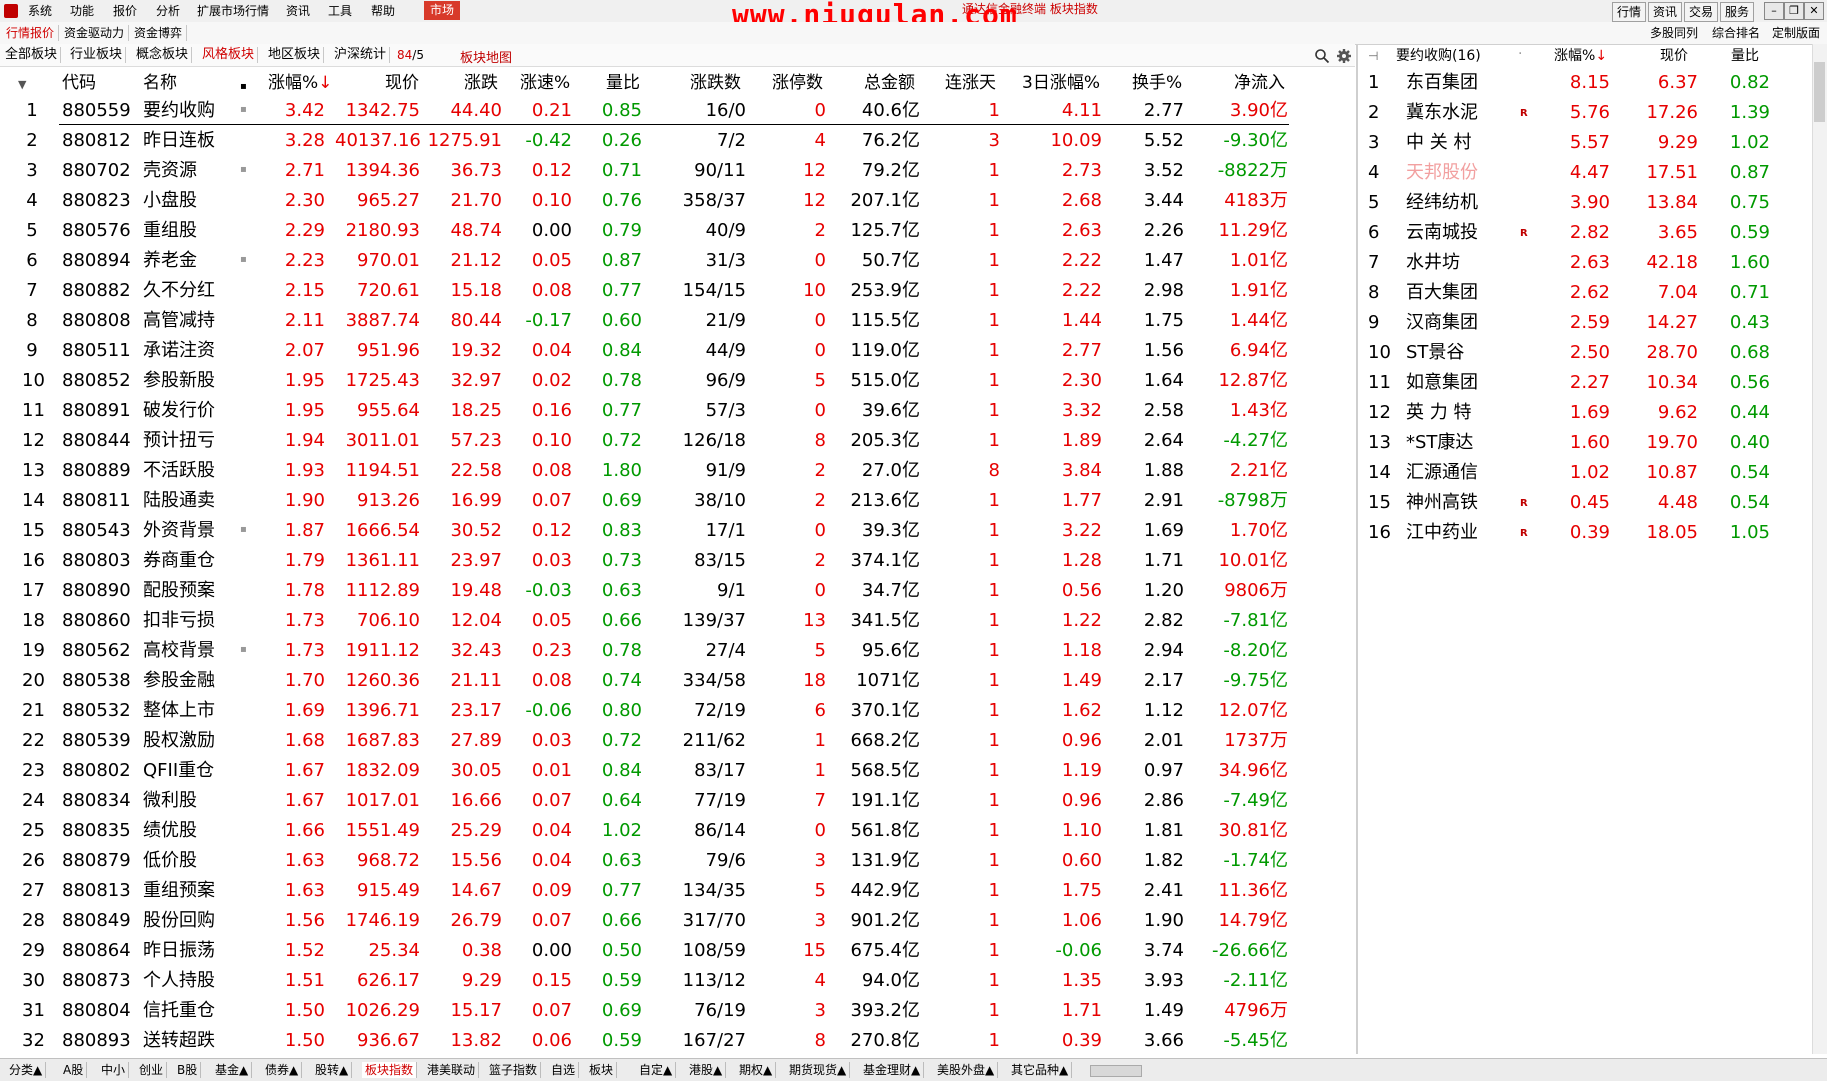 This screenshot has width=1827, height=1081. What do you see at coordinates (1737, 12) in the screenshot?
I see `top-button-service: 服务` at bounding box center [1737, 12].